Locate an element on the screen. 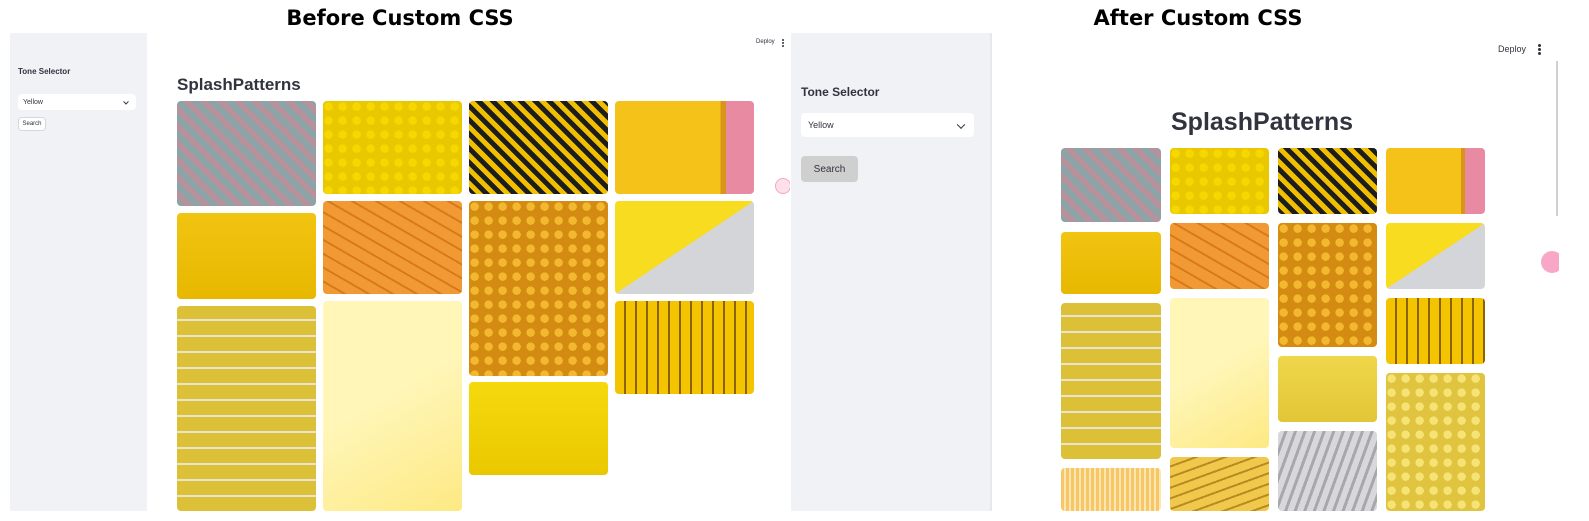 The image size is (1589, 521). tile-stripes-pale is located at coordinates (1111, 489).